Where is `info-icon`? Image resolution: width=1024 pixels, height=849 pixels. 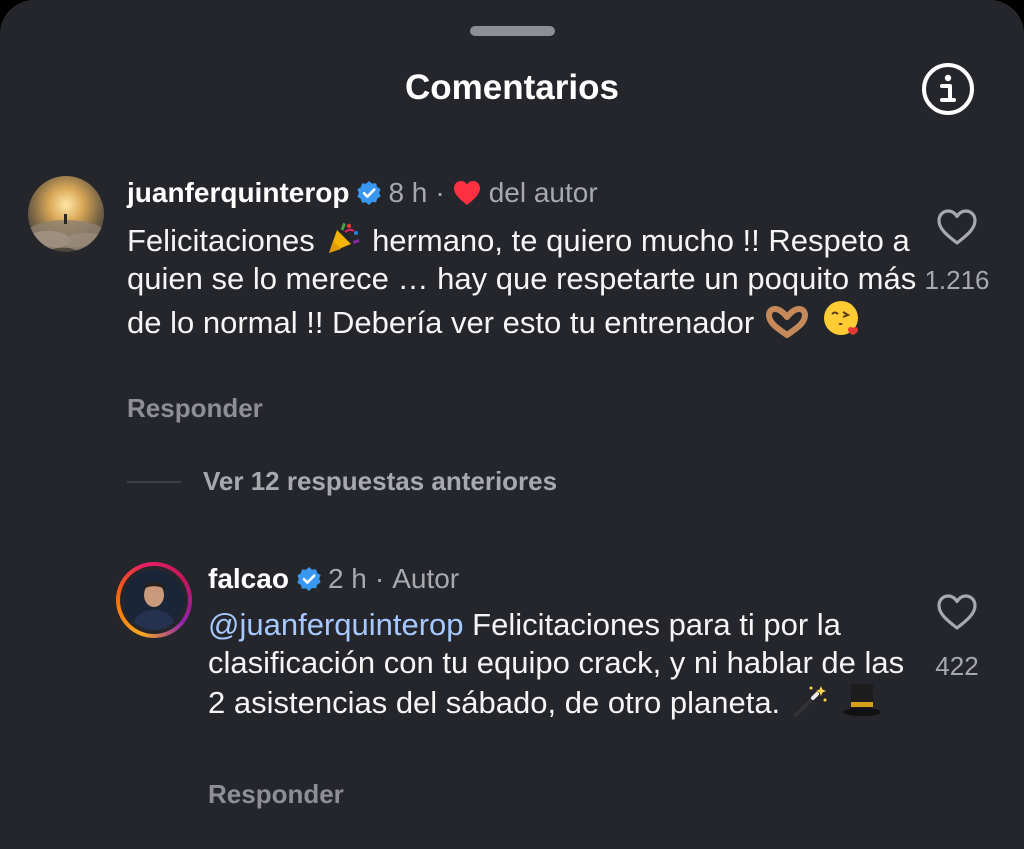
info-icon is located at coordinates (948, 89).